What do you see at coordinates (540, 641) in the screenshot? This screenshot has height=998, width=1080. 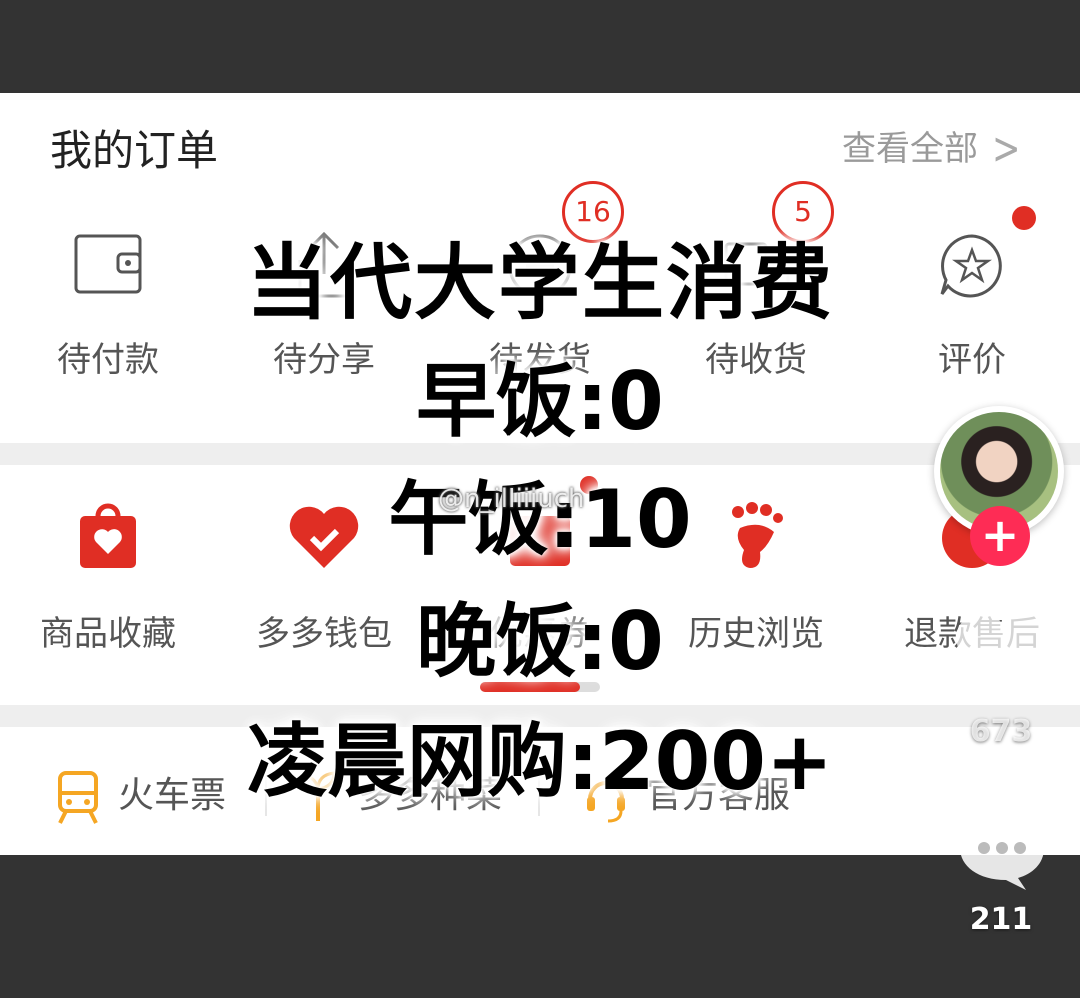 I see `caption-dinner: 晚饭:0` at bounding box center [540, 641].